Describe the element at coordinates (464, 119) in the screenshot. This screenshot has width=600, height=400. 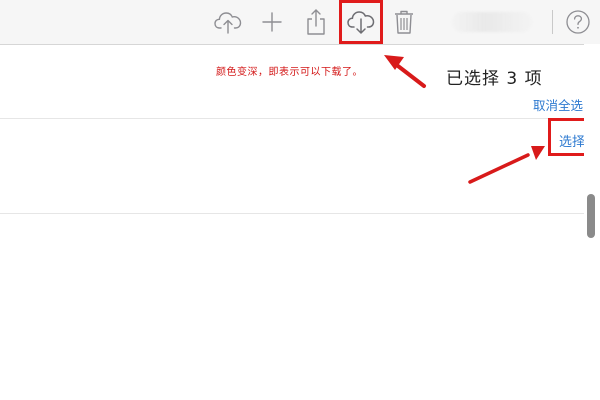
I see `annotation-arrows` at that location.